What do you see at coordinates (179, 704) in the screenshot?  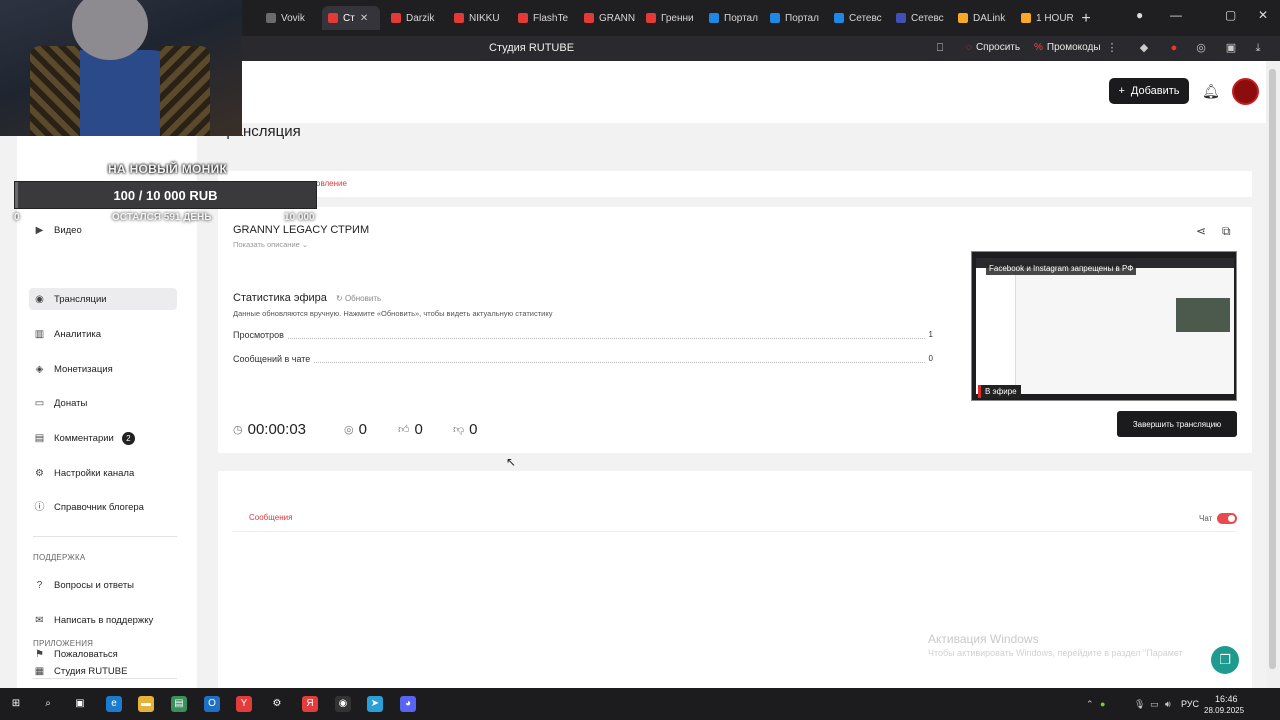 I see `store-icon: ▤` at bounding box center [179, 704].